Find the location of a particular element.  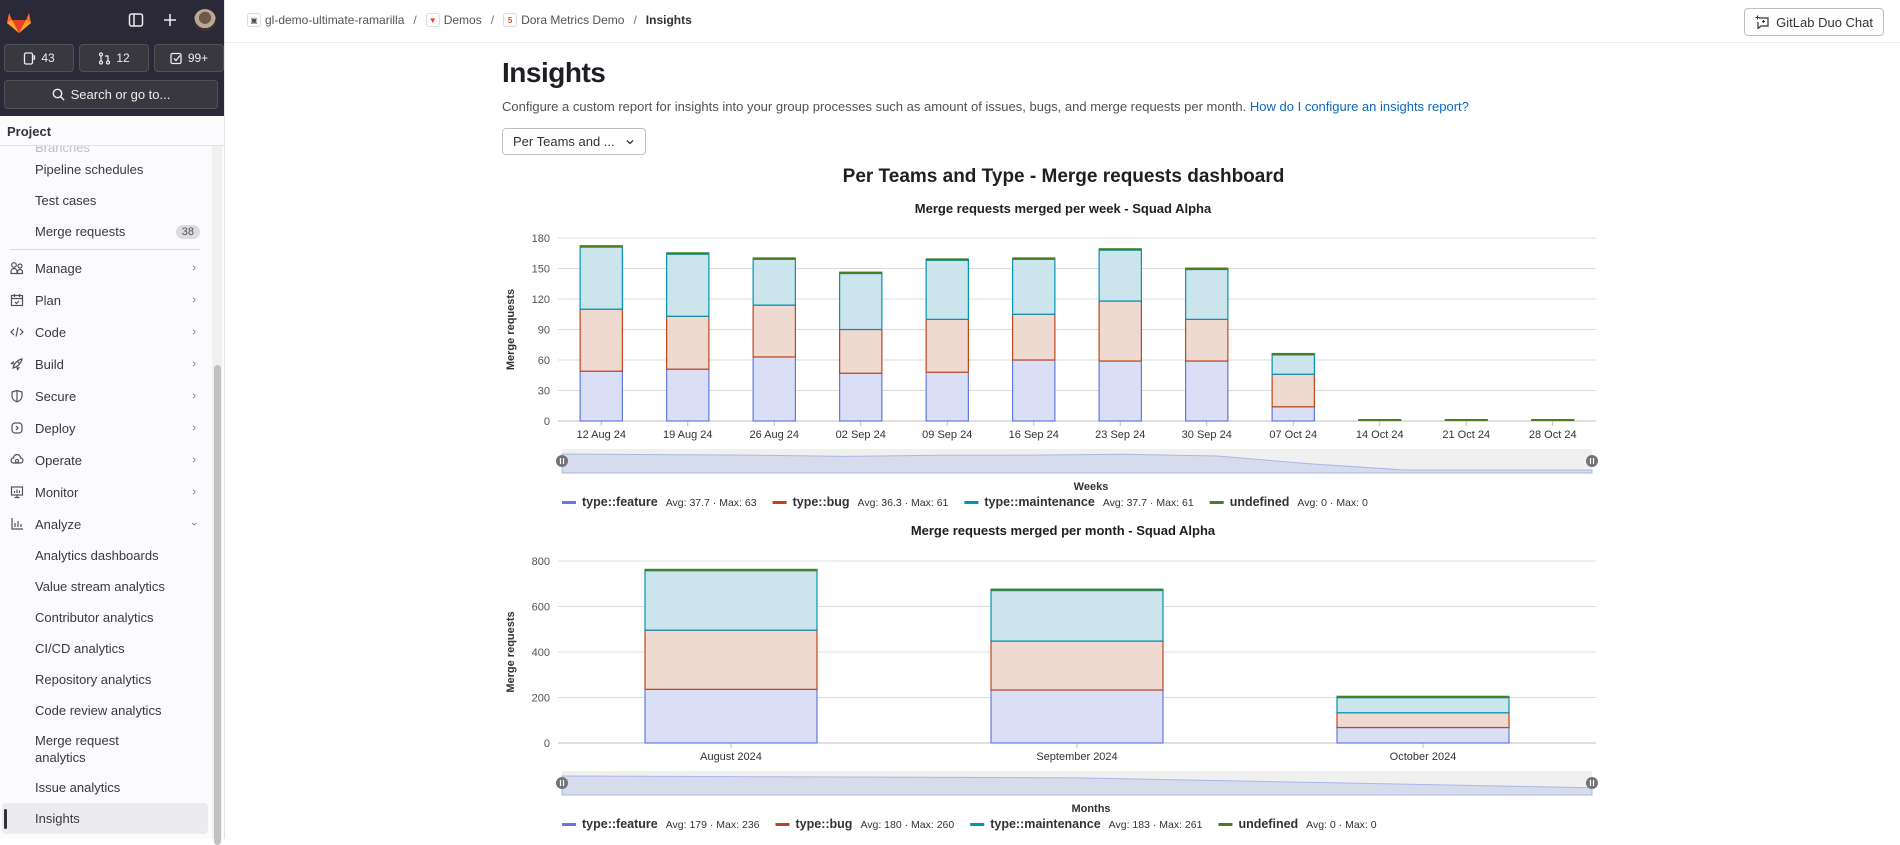

sidebar-item-build: Build › is located at coordinates (105, 364).